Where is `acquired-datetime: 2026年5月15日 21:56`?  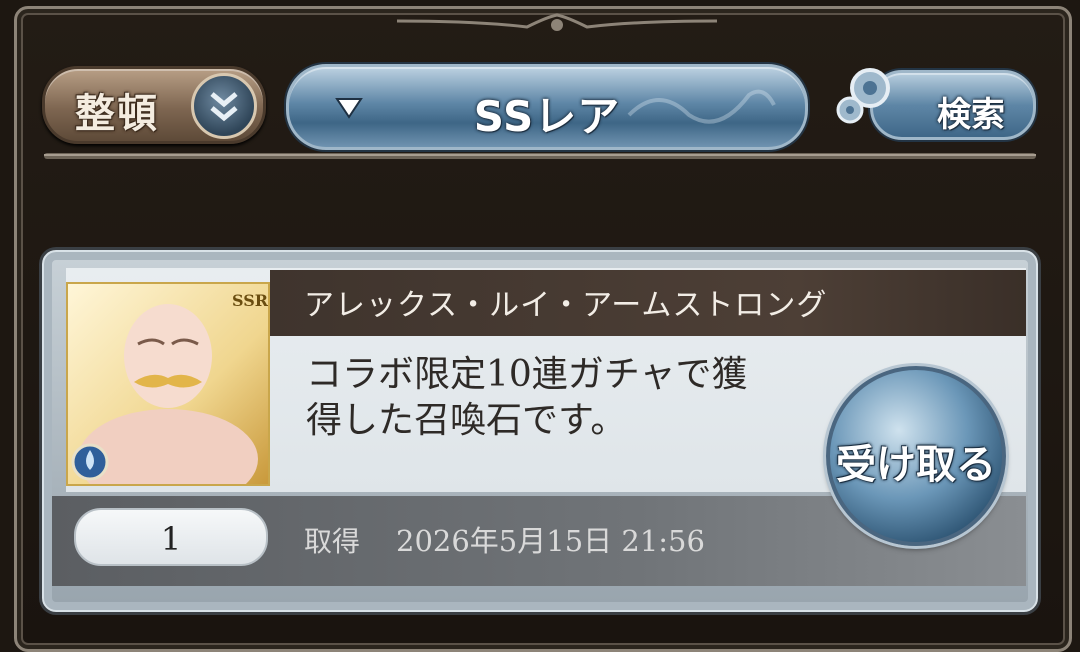
acquired-datetime: 2026年5月15日 21:56 is located at coordinates (550, 541).